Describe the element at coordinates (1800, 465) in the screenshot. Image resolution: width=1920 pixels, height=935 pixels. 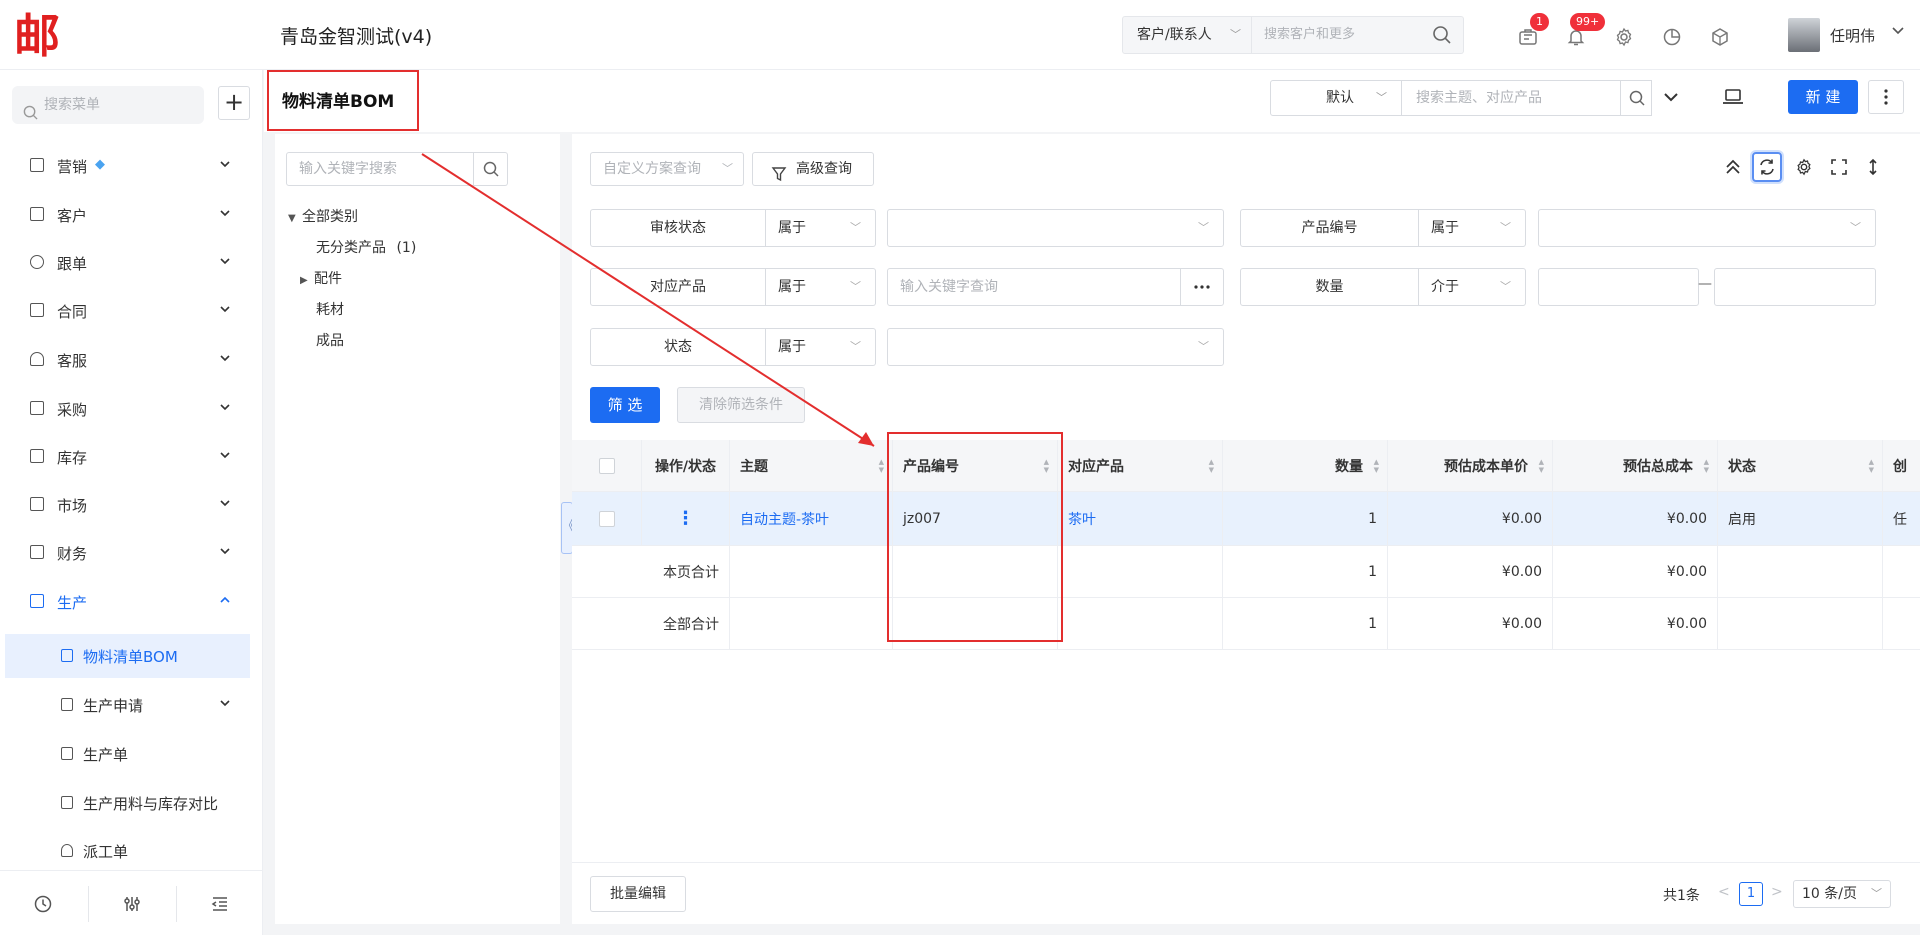
I see `column-header-status: 状态 ▲ ▼` at that location.